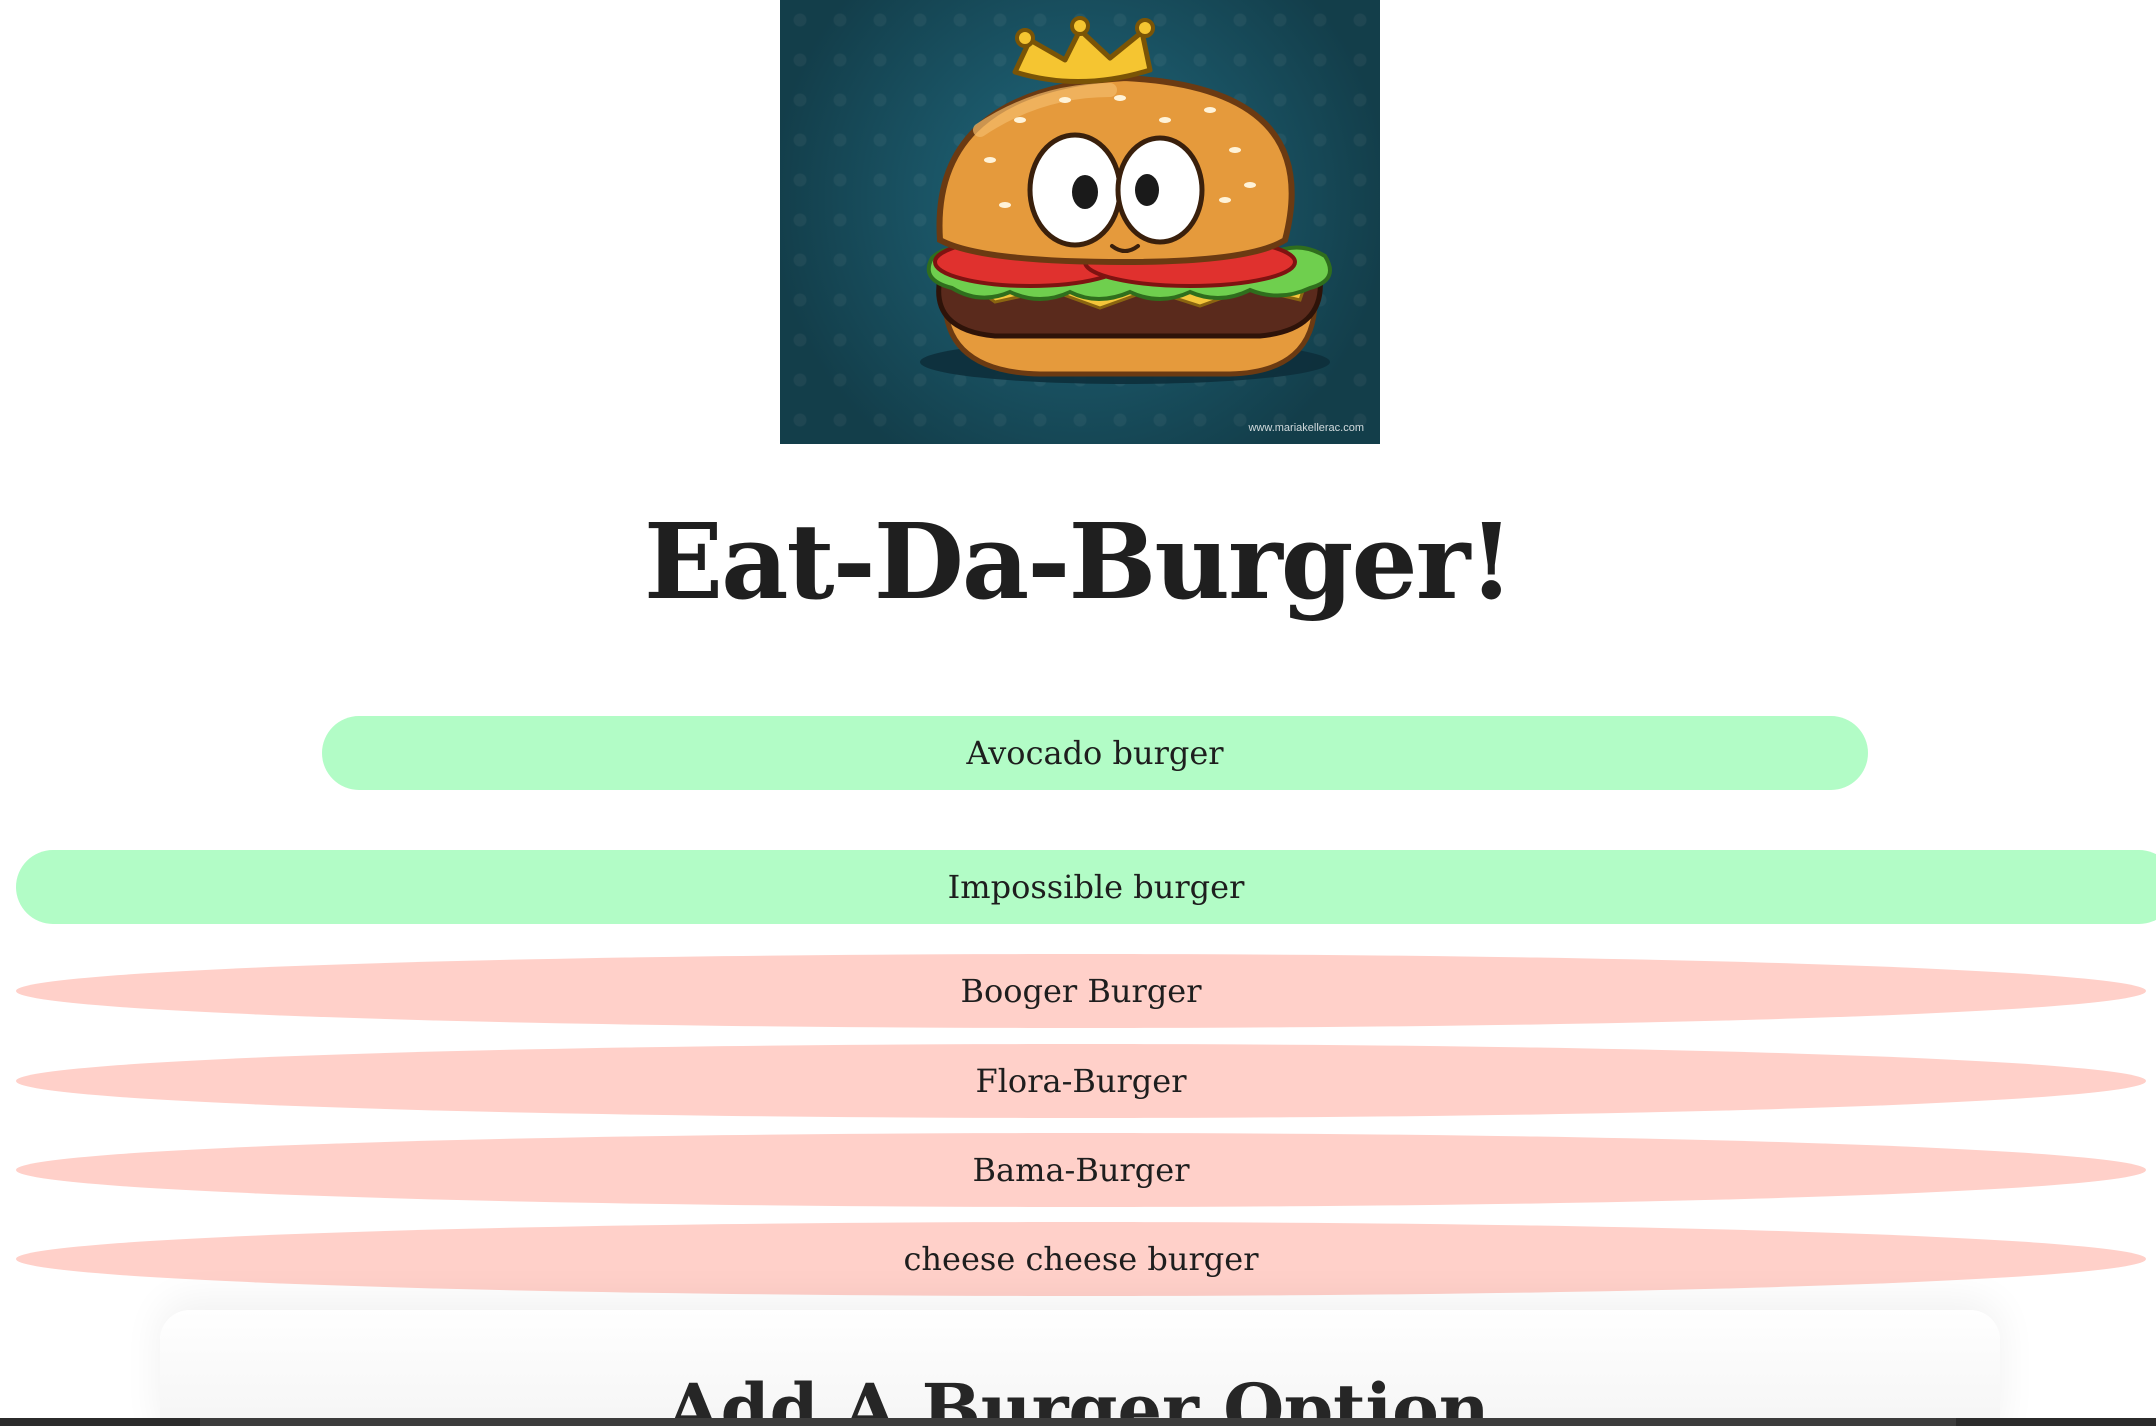 This screenshot has height=1426, width=2156. I want to click on burger-mascot-illustration, so click(1126, 200).